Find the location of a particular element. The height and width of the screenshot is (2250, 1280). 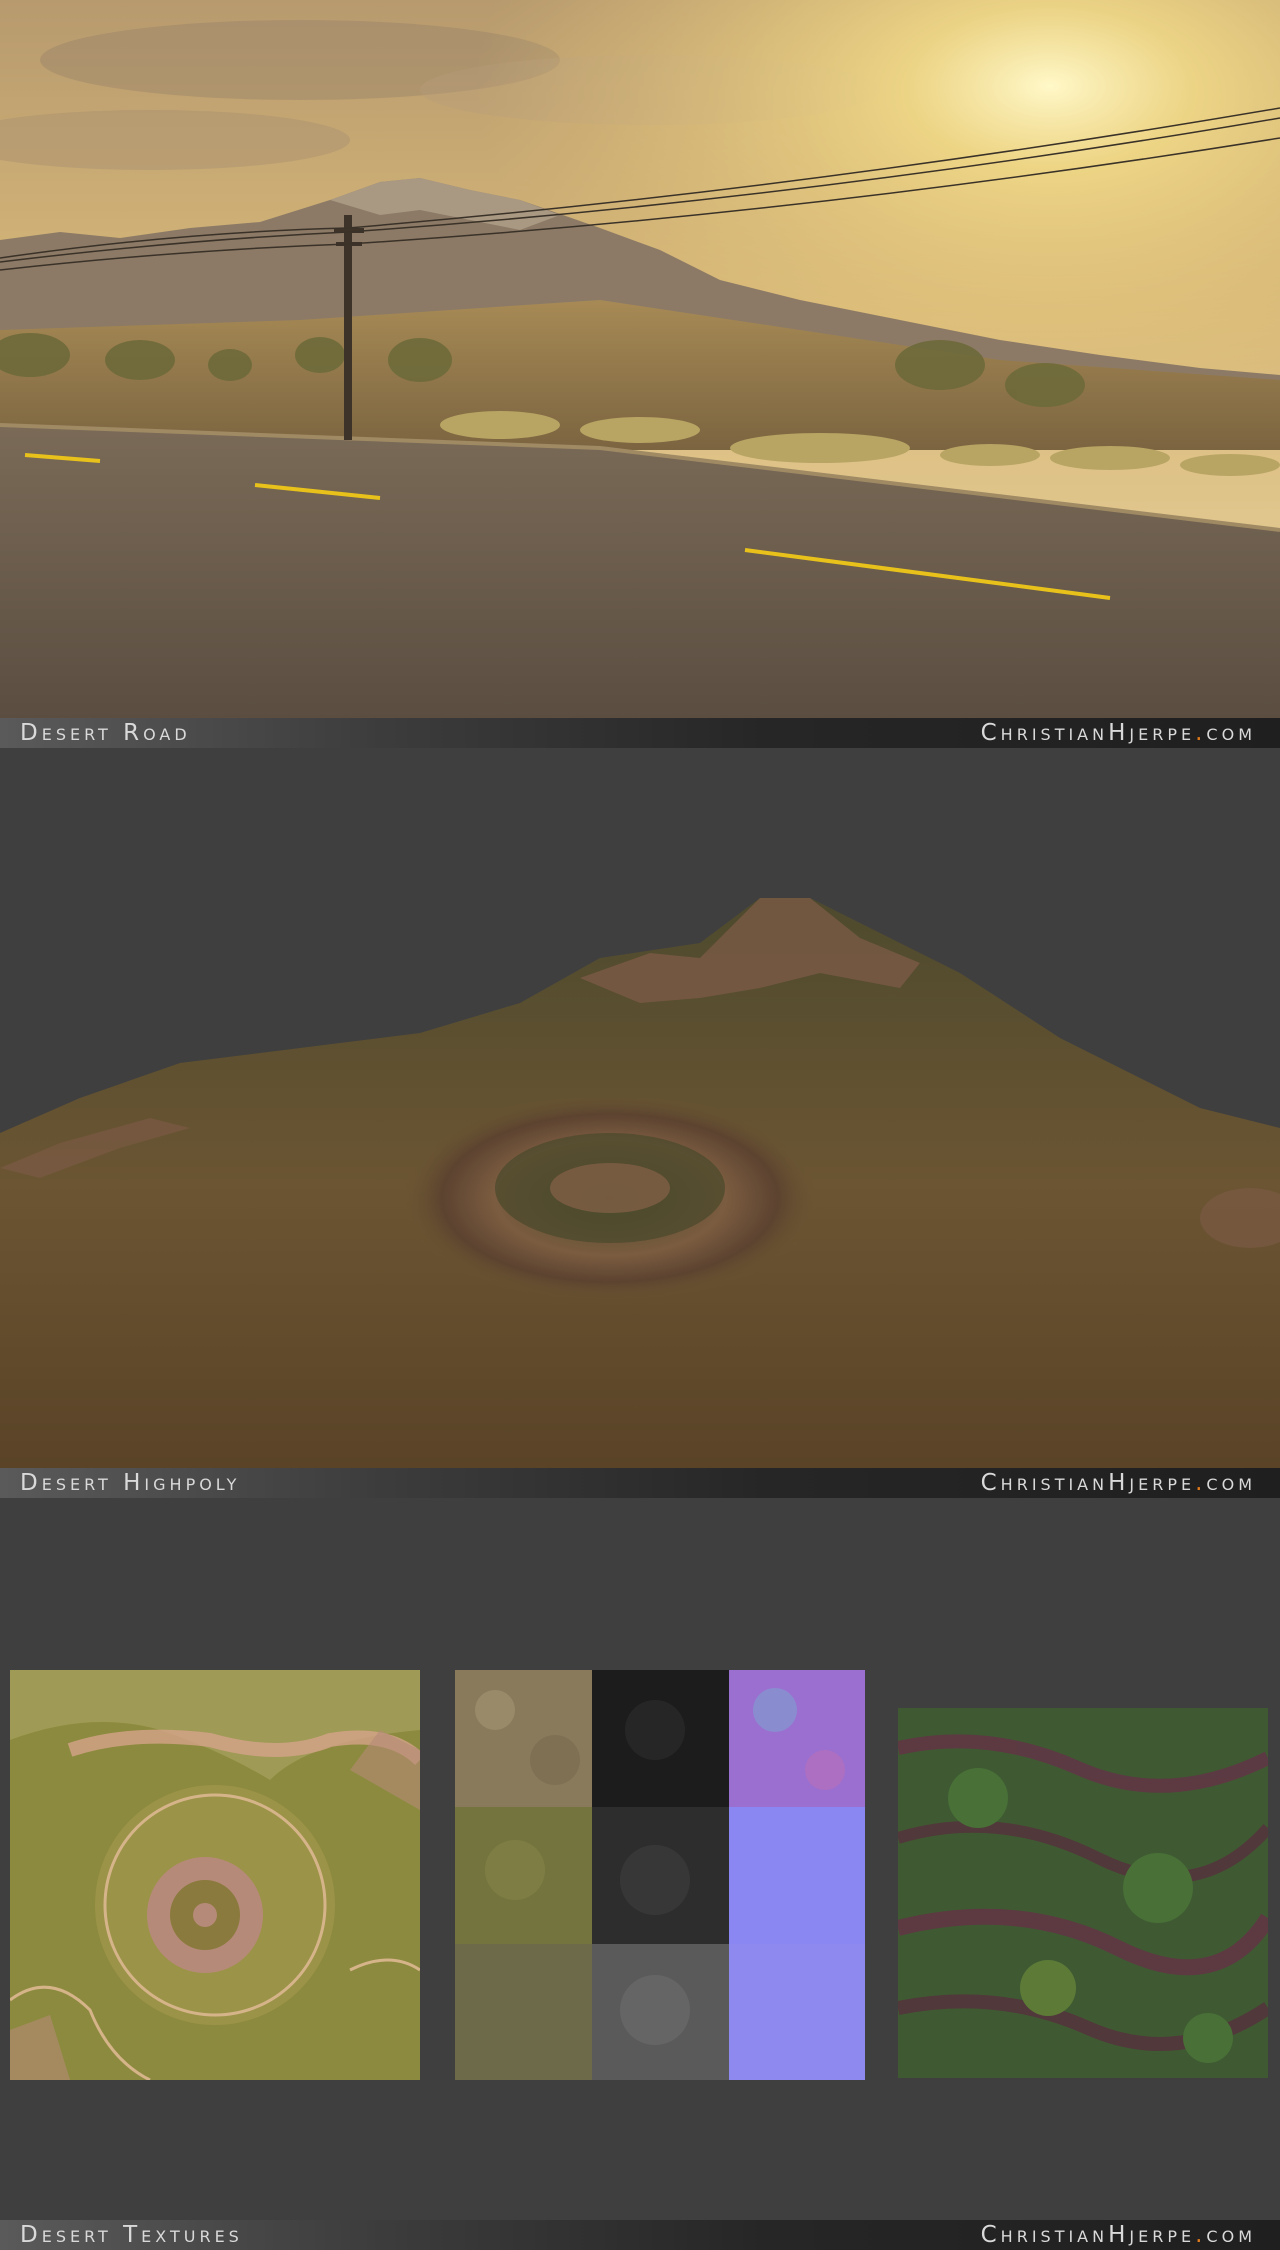

section-title: Desert Textures is located at coordinates (131, 2235).